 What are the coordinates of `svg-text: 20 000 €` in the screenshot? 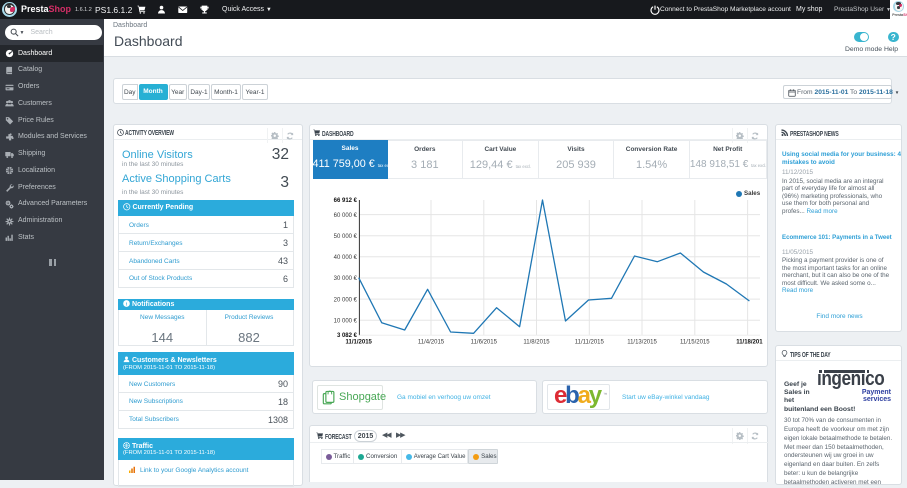 It's located at (346, 300).